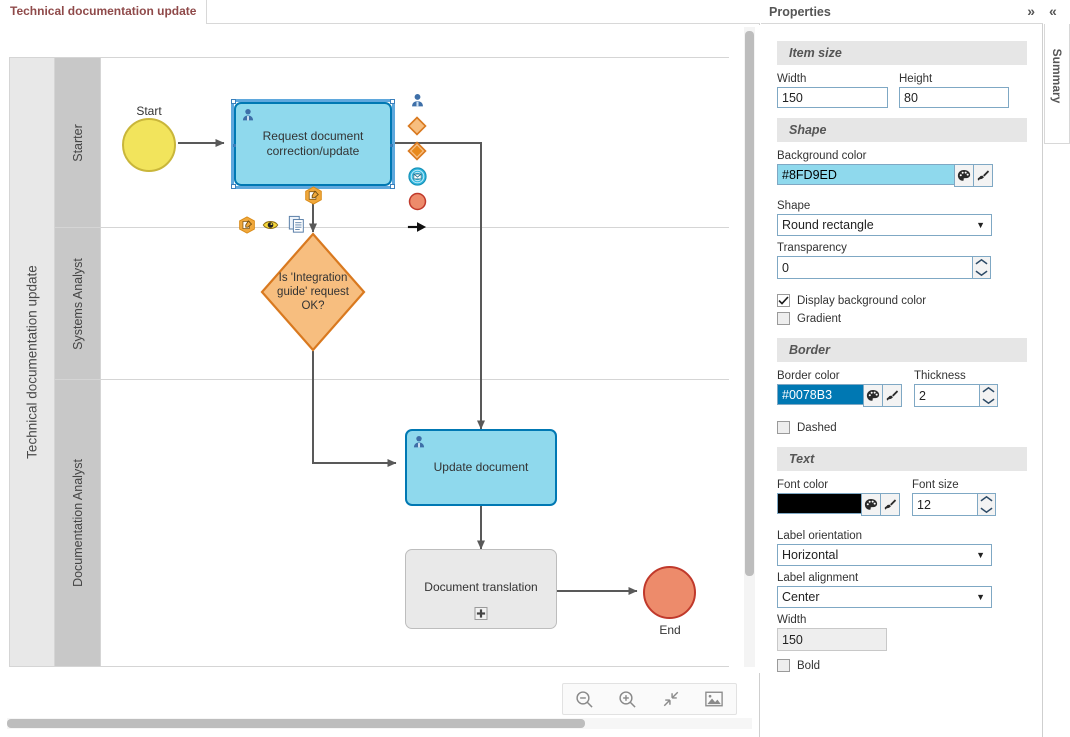  I want to click on summary-tab: Summary, so click(1057, 84).